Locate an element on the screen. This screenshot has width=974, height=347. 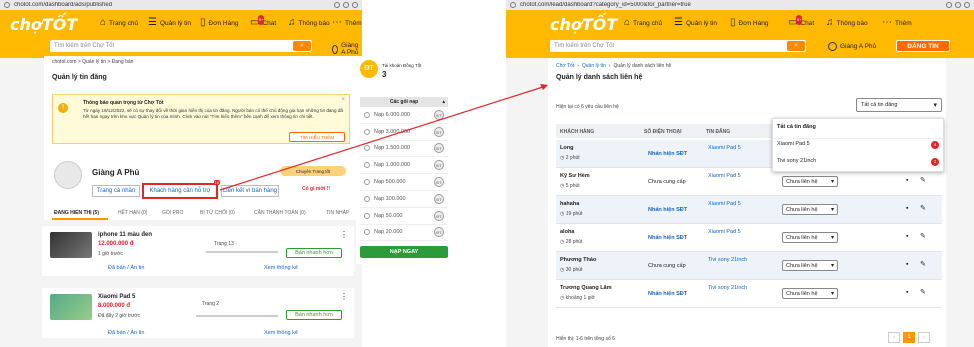
package-option: Nạp 500.000 ĐT is located at coordinates (404, 182).